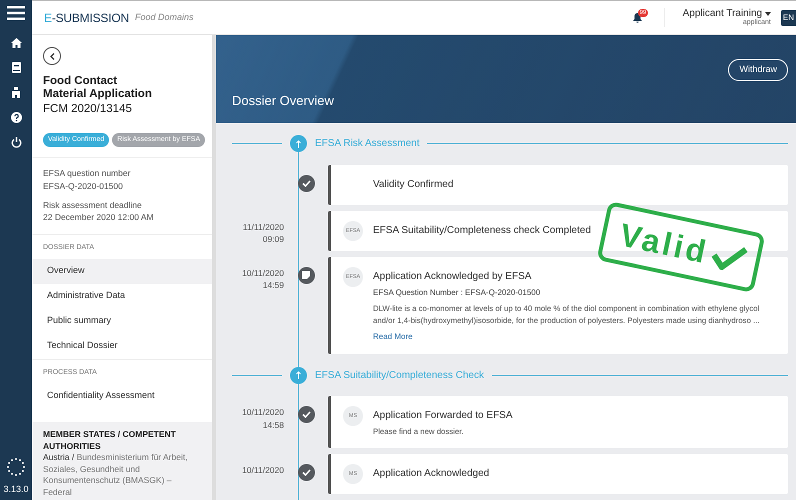  I want to click on nav-item: Confidentiality Assessment, so click(122, 395).